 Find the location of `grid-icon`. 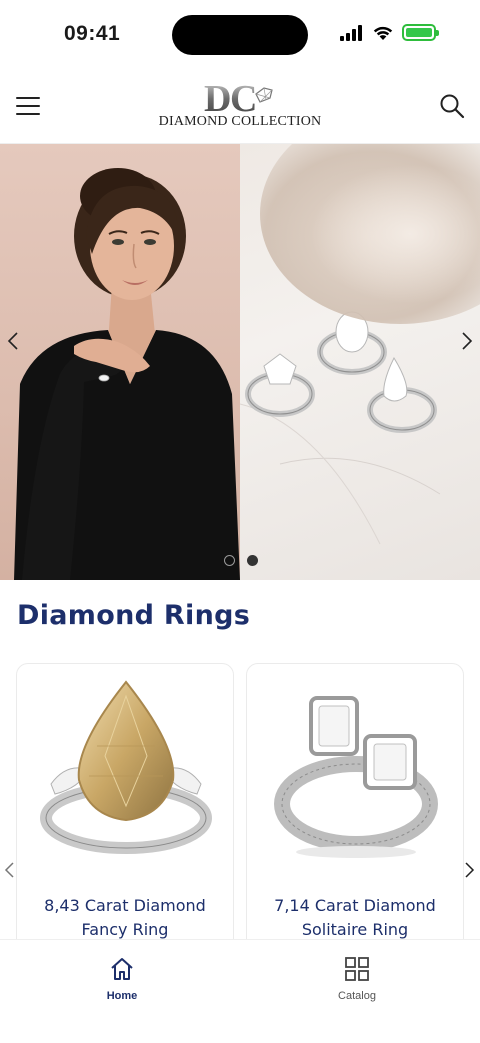

grid-icon is located at coordinates (357, 969).